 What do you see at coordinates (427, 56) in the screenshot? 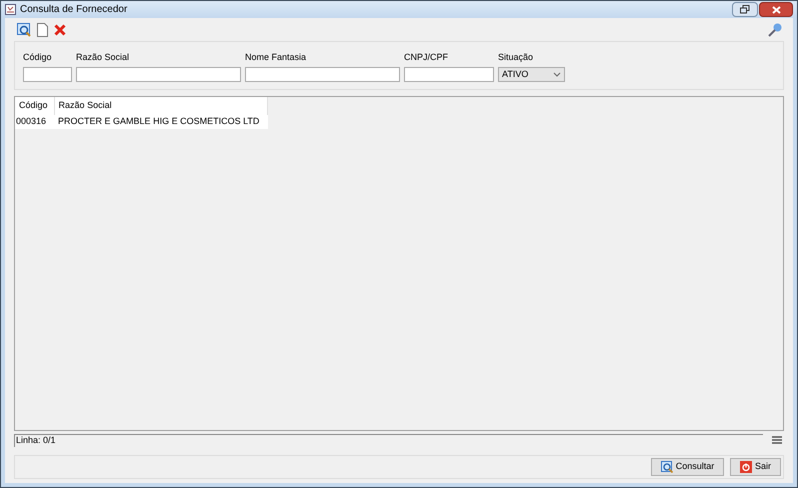
I see `field-label: CNPJ/CPF` at bounding box center [427, 56].